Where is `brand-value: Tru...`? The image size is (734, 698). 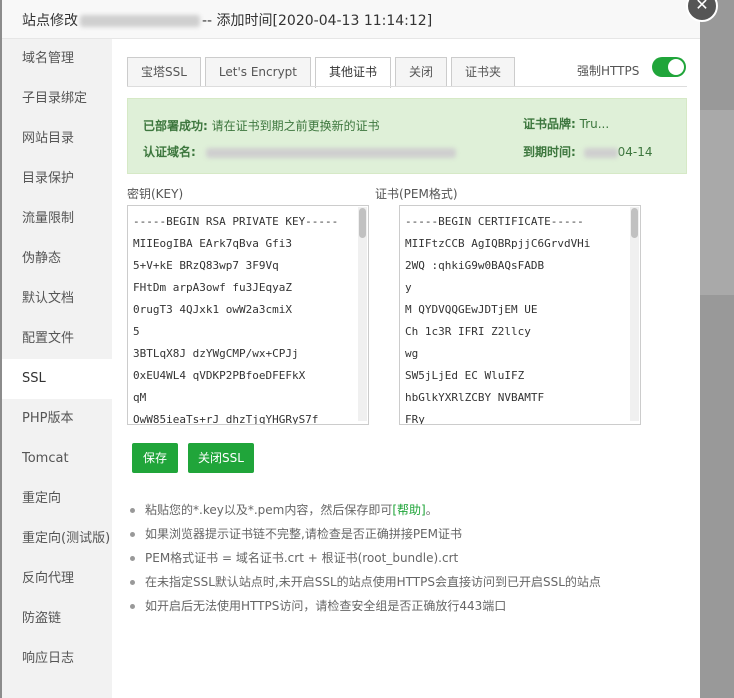 brand-value: Tru... is located at coordinates (594, 124).